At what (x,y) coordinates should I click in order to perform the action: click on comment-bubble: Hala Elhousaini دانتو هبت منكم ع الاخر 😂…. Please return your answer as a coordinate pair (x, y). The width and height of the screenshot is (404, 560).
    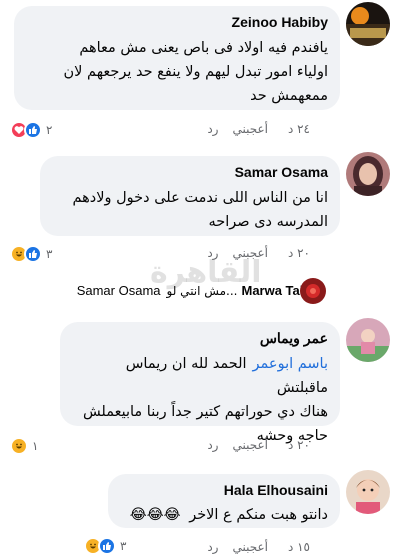
    Looking at the image, I should click on (224, 501).